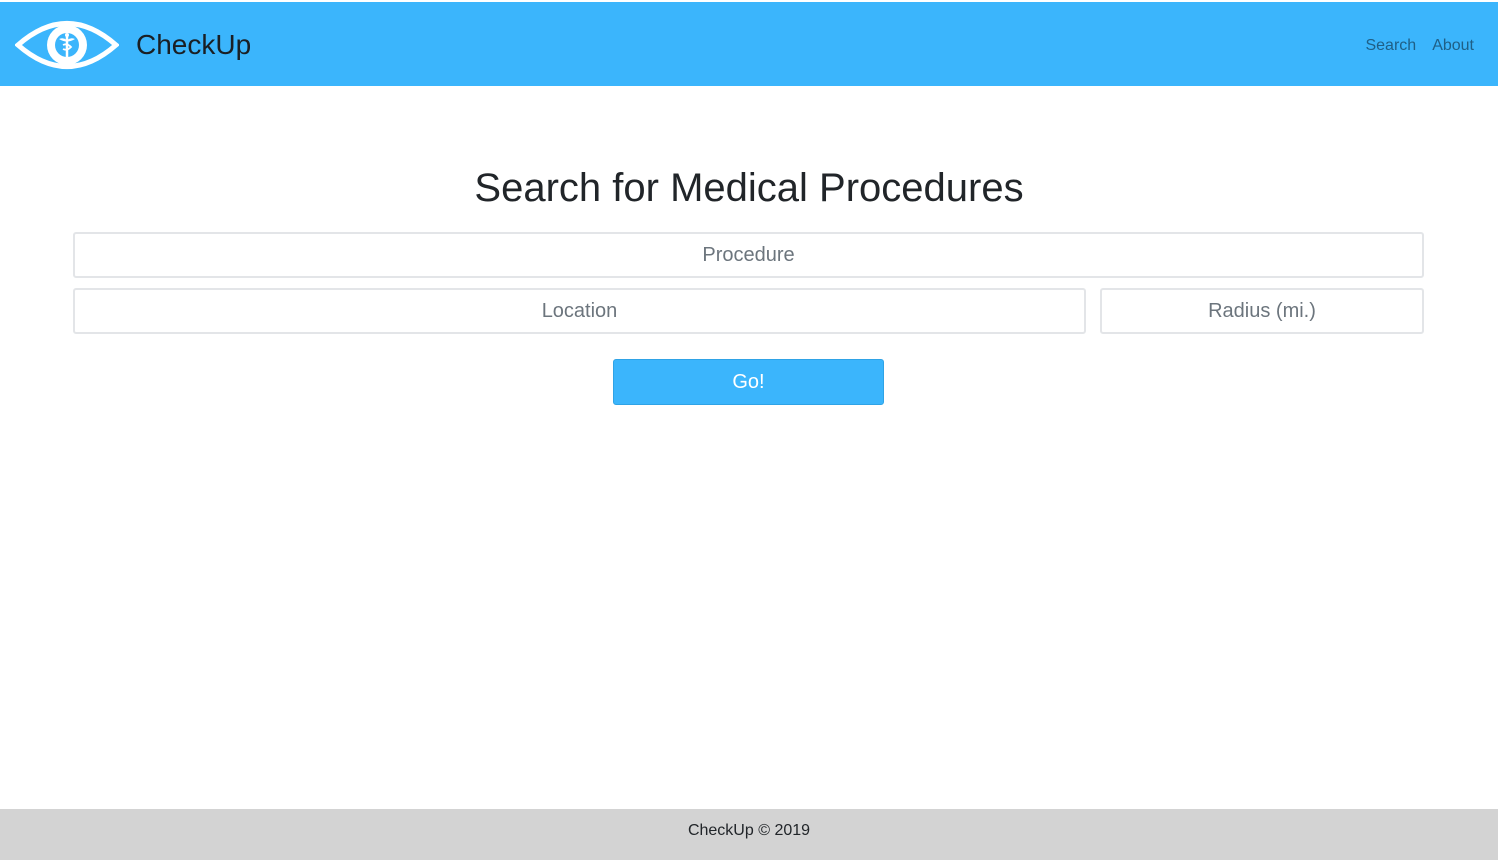 This screenshot has width=1498, height=860. Describe the element at coordinates (1419, 46) in the screenshot. I see `nav-links: Search About` at that location.